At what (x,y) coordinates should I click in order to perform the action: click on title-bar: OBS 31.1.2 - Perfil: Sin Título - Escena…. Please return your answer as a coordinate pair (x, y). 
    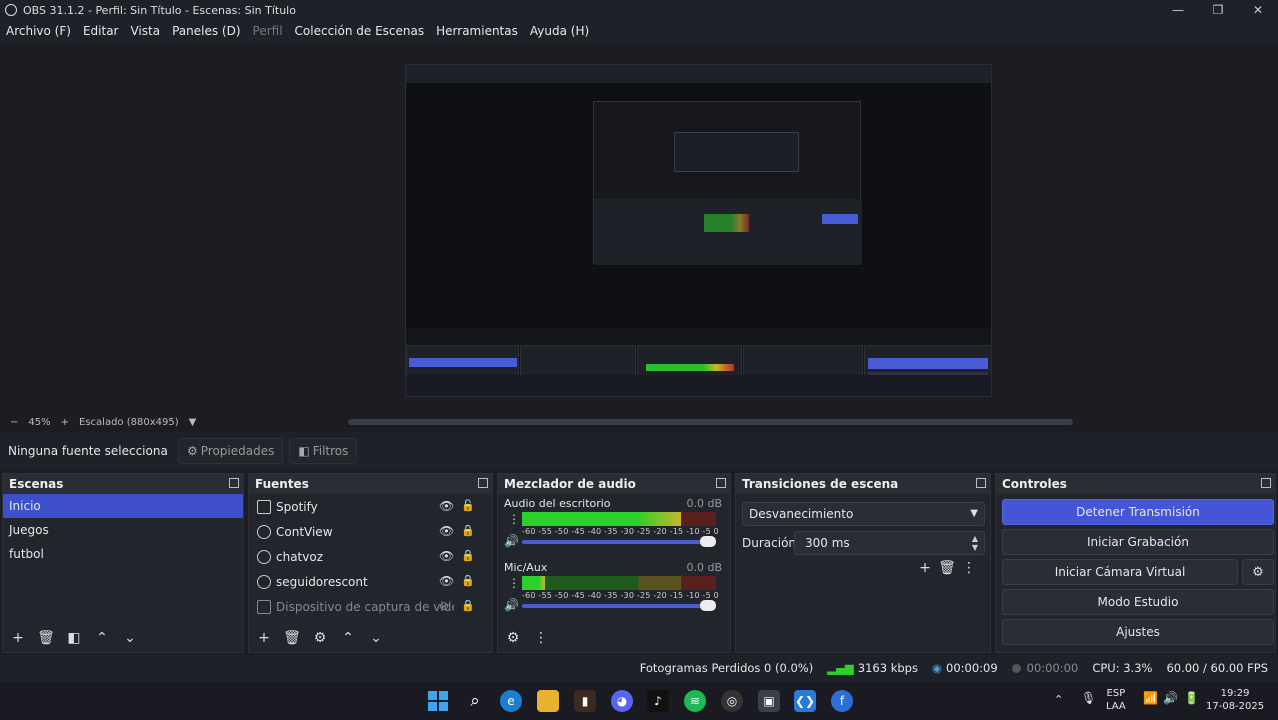
    Looking at the image, I should click on (639, 10).